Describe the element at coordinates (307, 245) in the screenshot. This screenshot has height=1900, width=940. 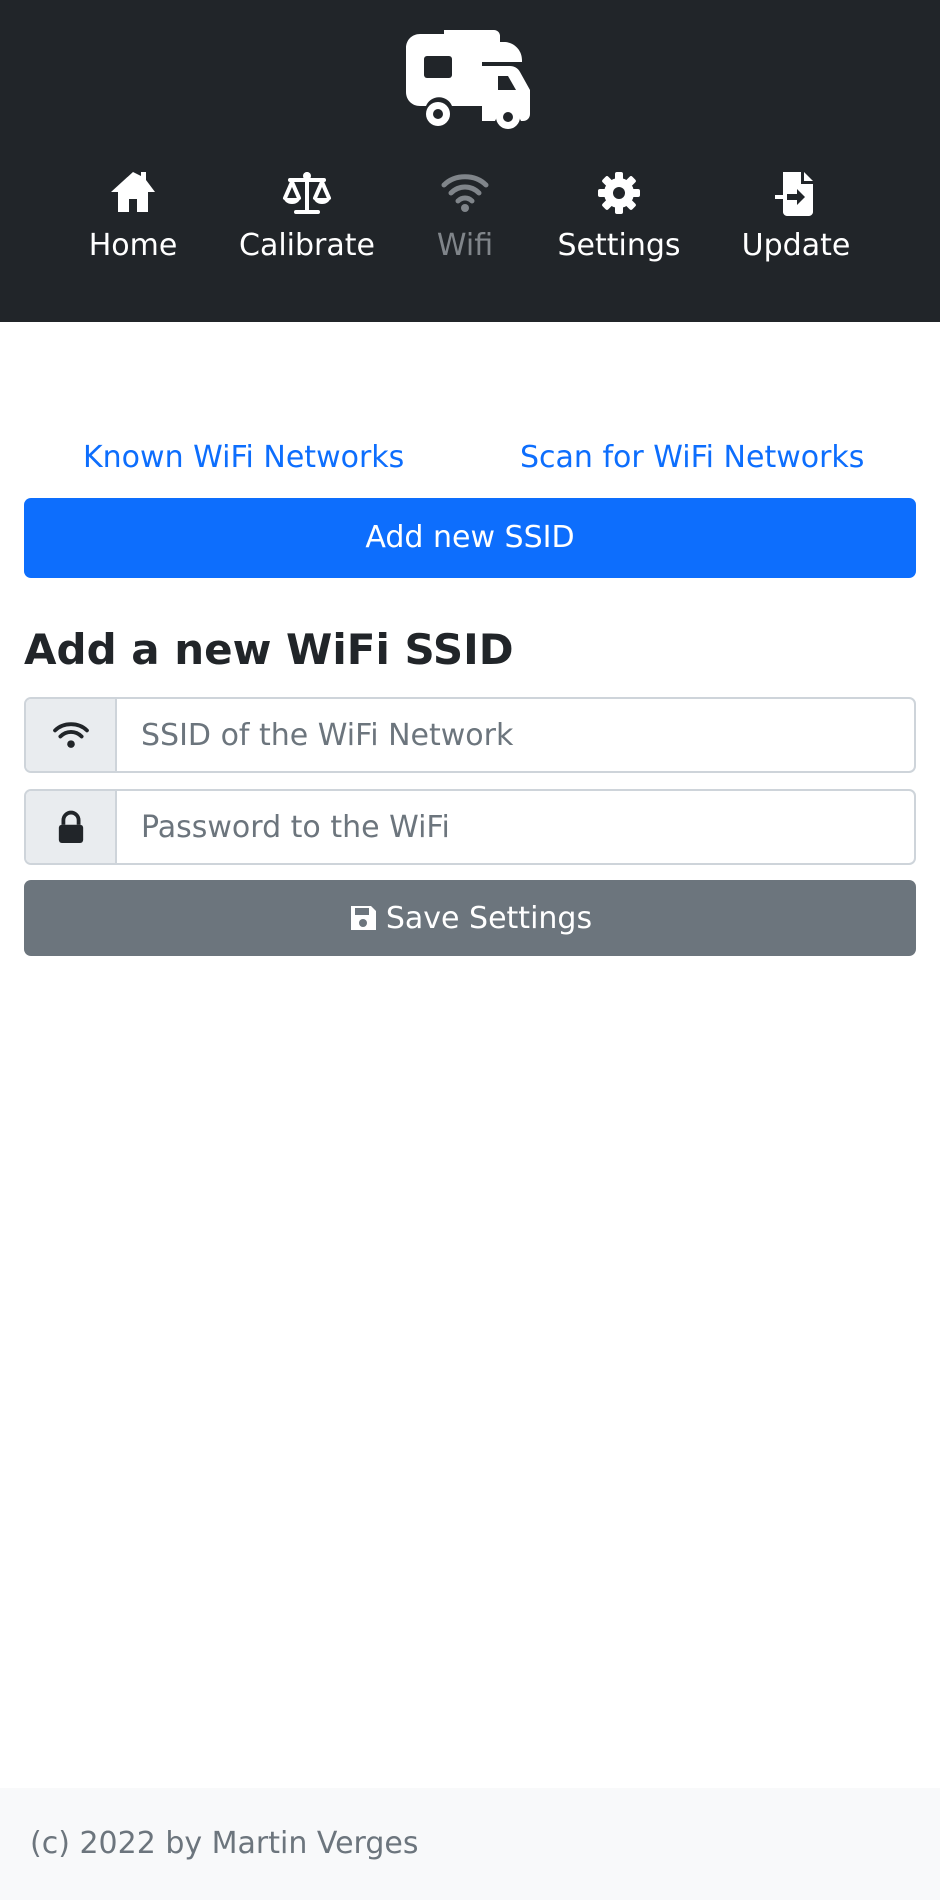
I see `nav-label-calibrate: Calibrate` at that location.